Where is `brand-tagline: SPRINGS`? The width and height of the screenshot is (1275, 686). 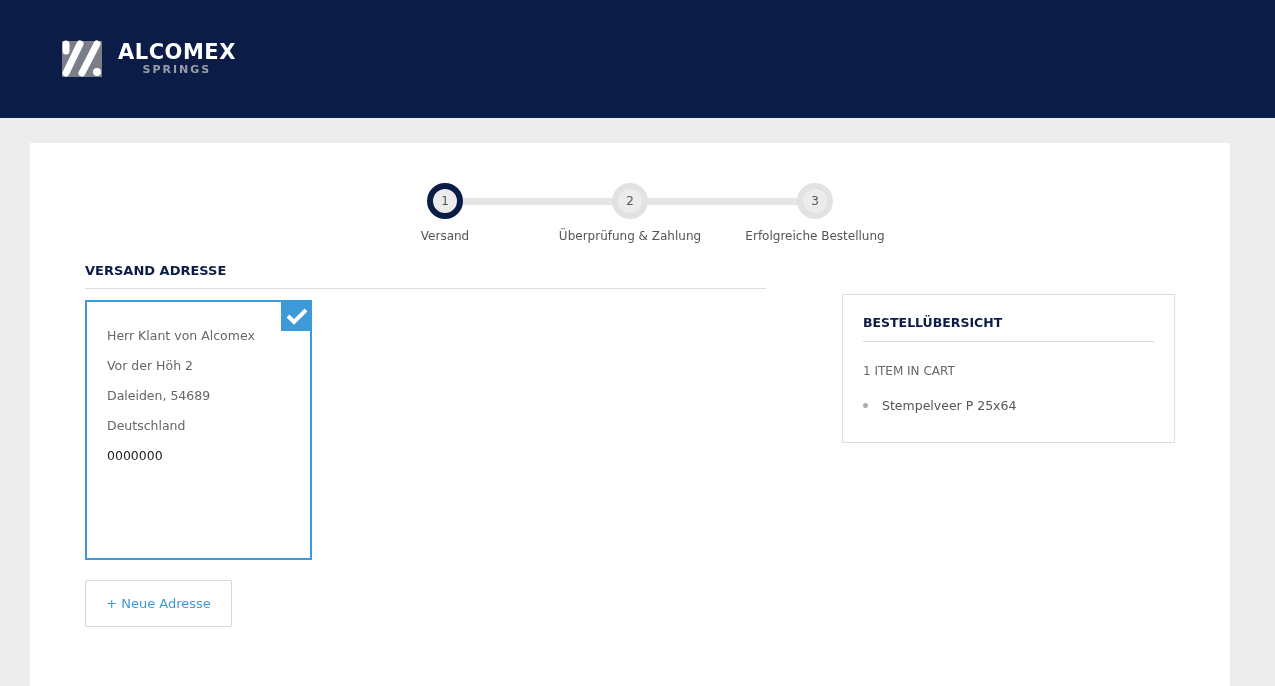
brand-tagline: SPRINGS is located at coordinates (177, 70).